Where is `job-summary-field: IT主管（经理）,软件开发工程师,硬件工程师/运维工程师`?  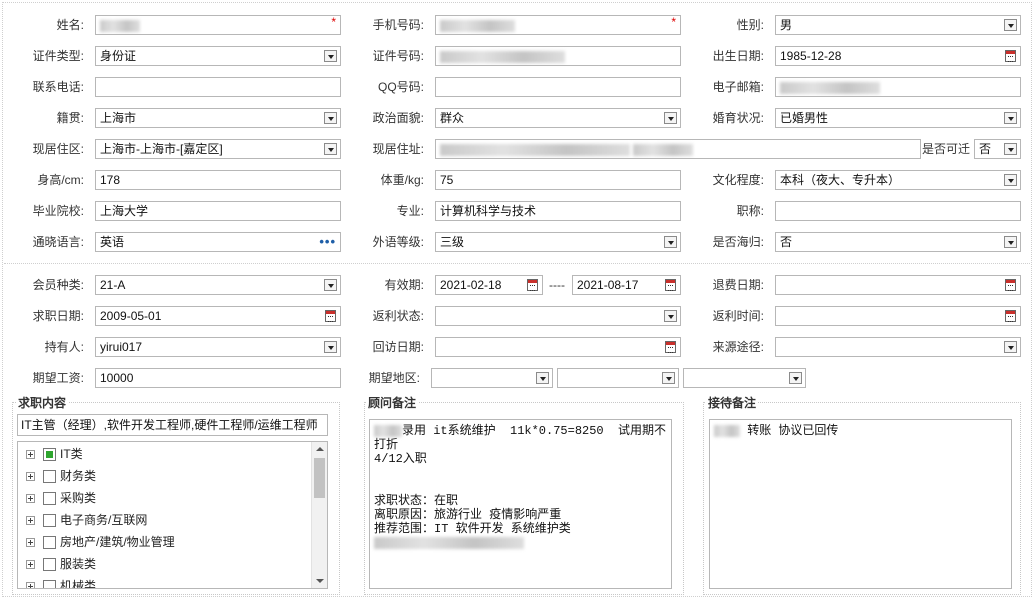
job-summary-field: IT主管（经理）,软件开发工程师,硬件工程师/运维工程师 is located at coordinates (172, 425).